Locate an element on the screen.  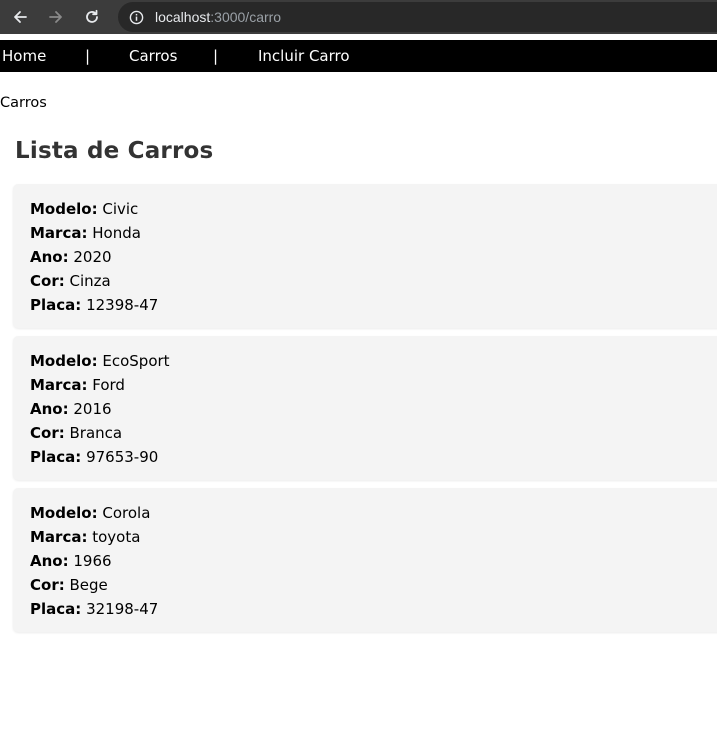
field-value: EcoSport is located at coordinates (136, 361).